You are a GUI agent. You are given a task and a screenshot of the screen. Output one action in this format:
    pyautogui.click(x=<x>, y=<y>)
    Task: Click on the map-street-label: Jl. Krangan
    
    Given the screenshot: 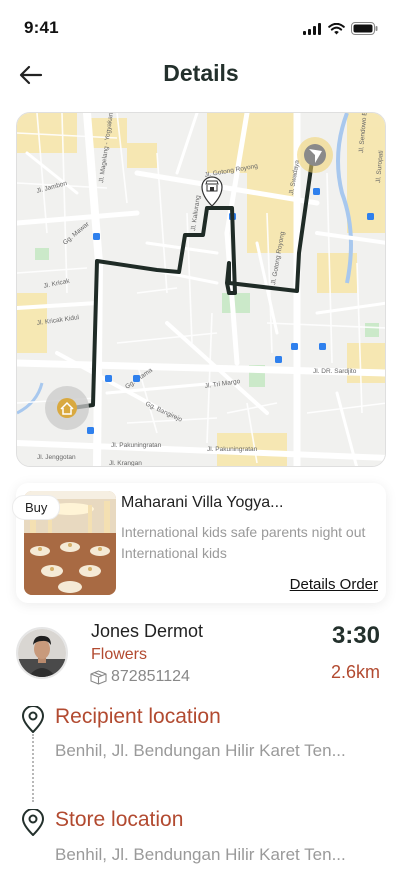 What is the action you would take?
    pyautogui.click(x=125, y=463)
    